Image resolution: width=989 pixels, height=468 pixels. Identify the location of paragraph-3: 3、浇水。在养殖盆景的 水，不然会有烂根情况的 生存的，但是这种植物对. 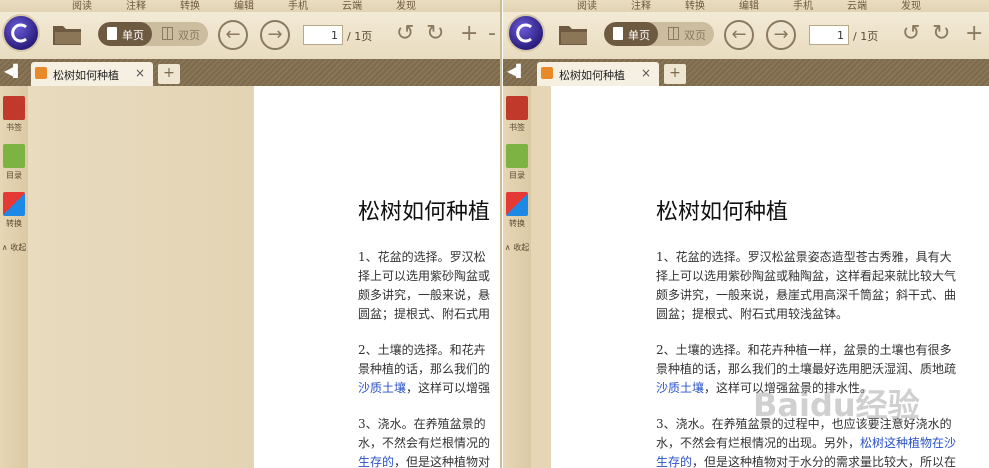
(424, 442).